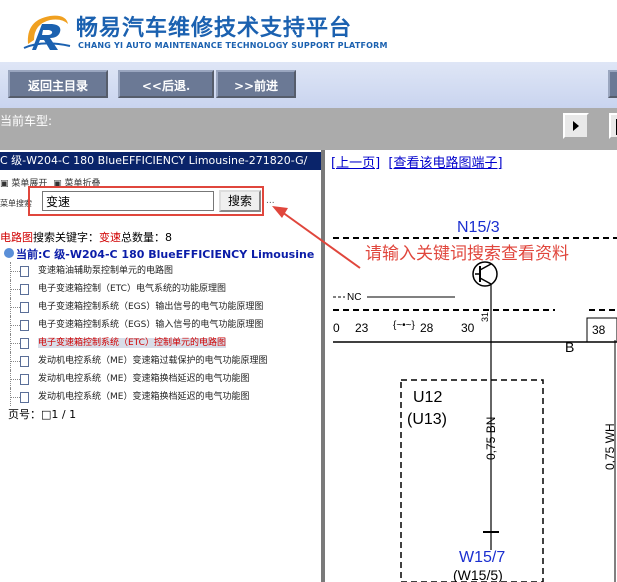 The image size is (617, 582). Describe the element at coordinates (404, 325) in the screenshot. I see `coil-symbol: {~•~}` at that location.